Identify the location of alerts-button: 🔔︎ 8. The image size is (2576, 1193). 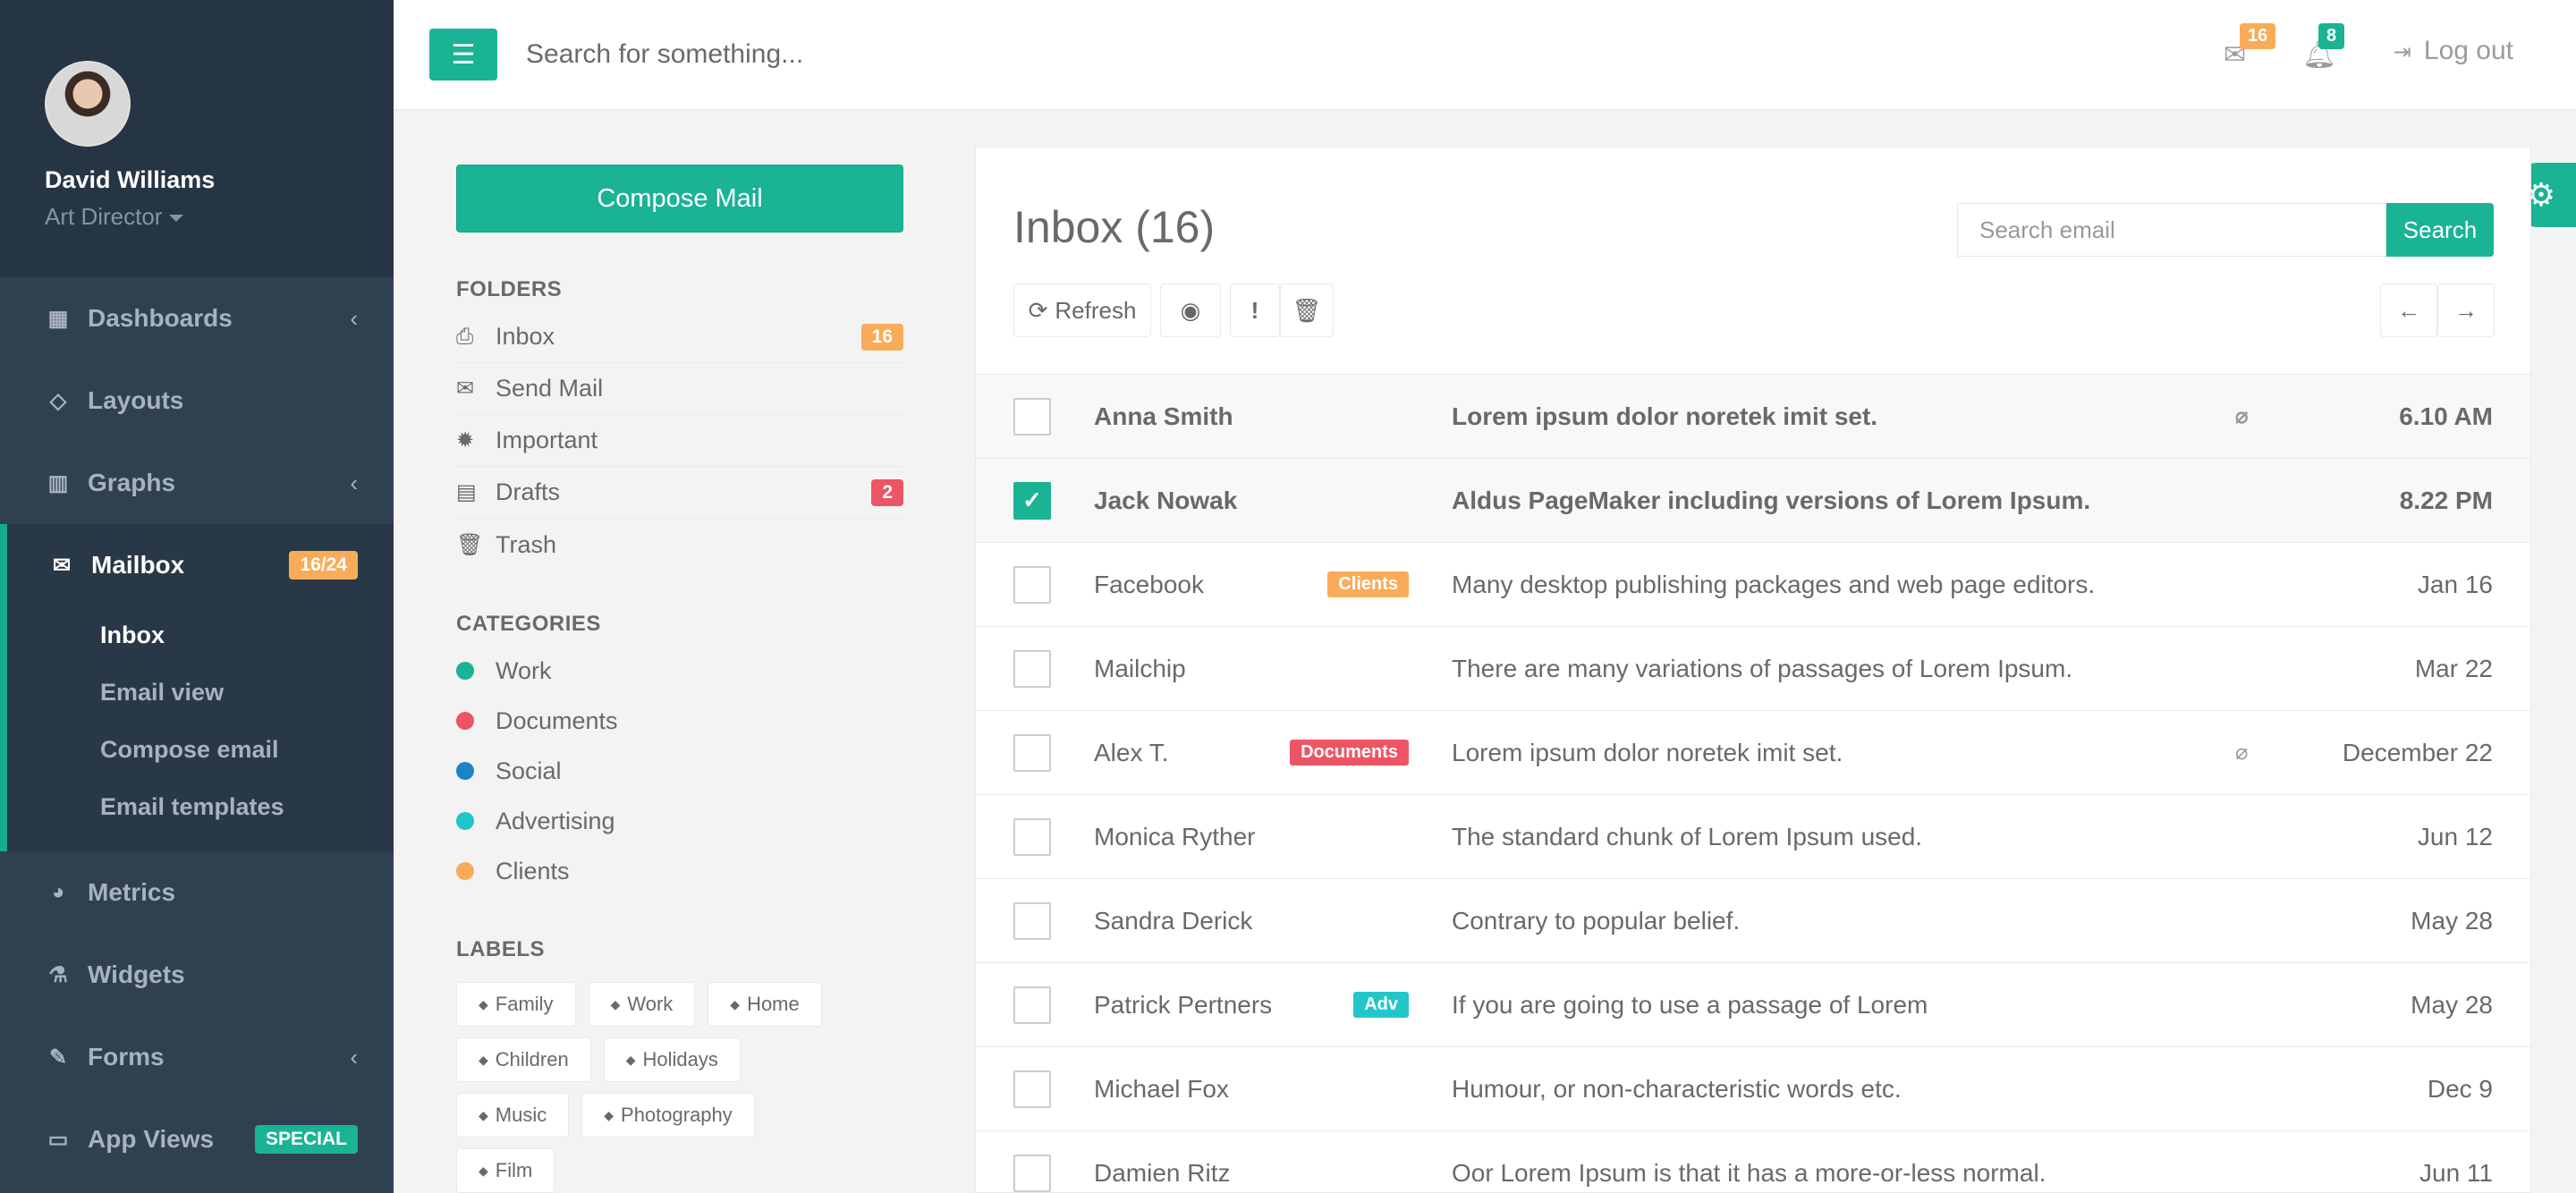
(2323, 47).